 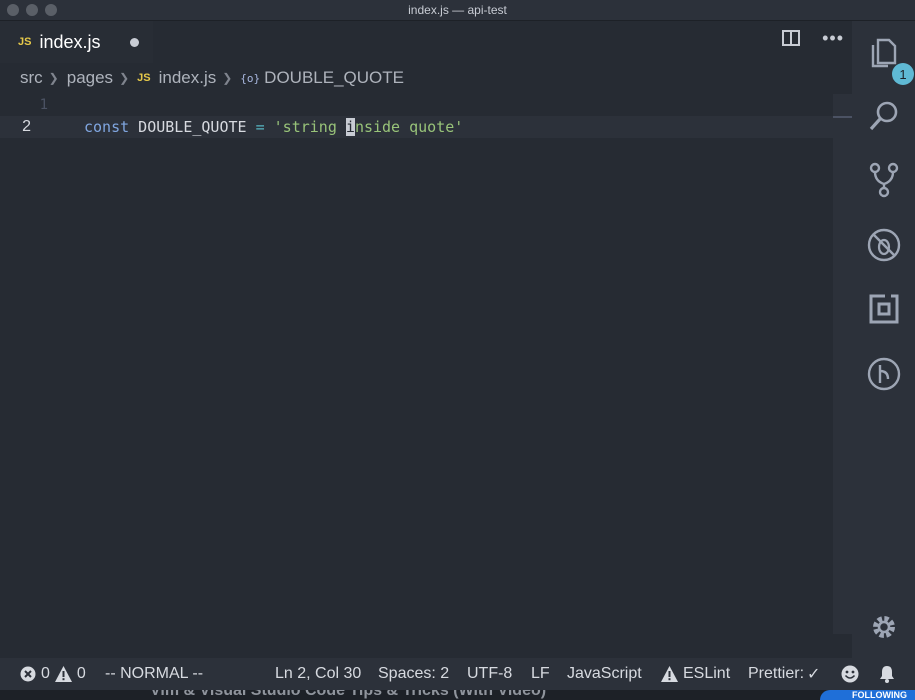 What do you see at coordinates (260, 127) in the screenshot?
I see `operator-token: =` at bounding box center [260, 127].